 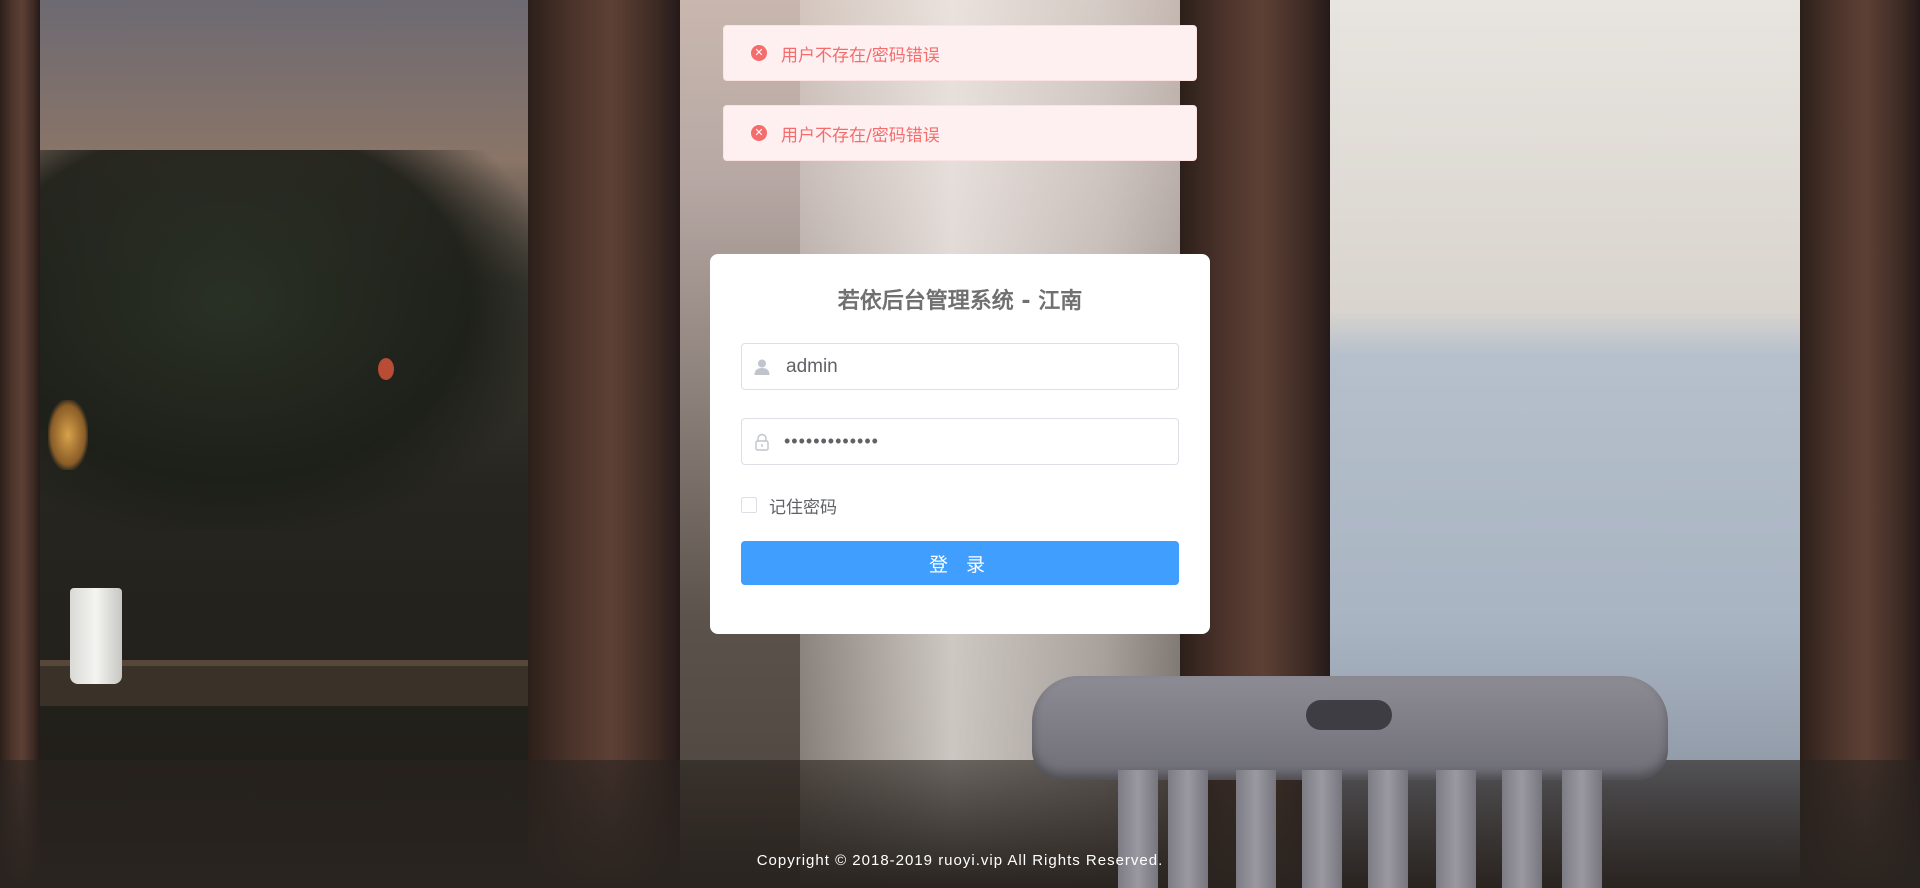 I want to click on password-field: •••••••••••••, so click(x=960, y=441).